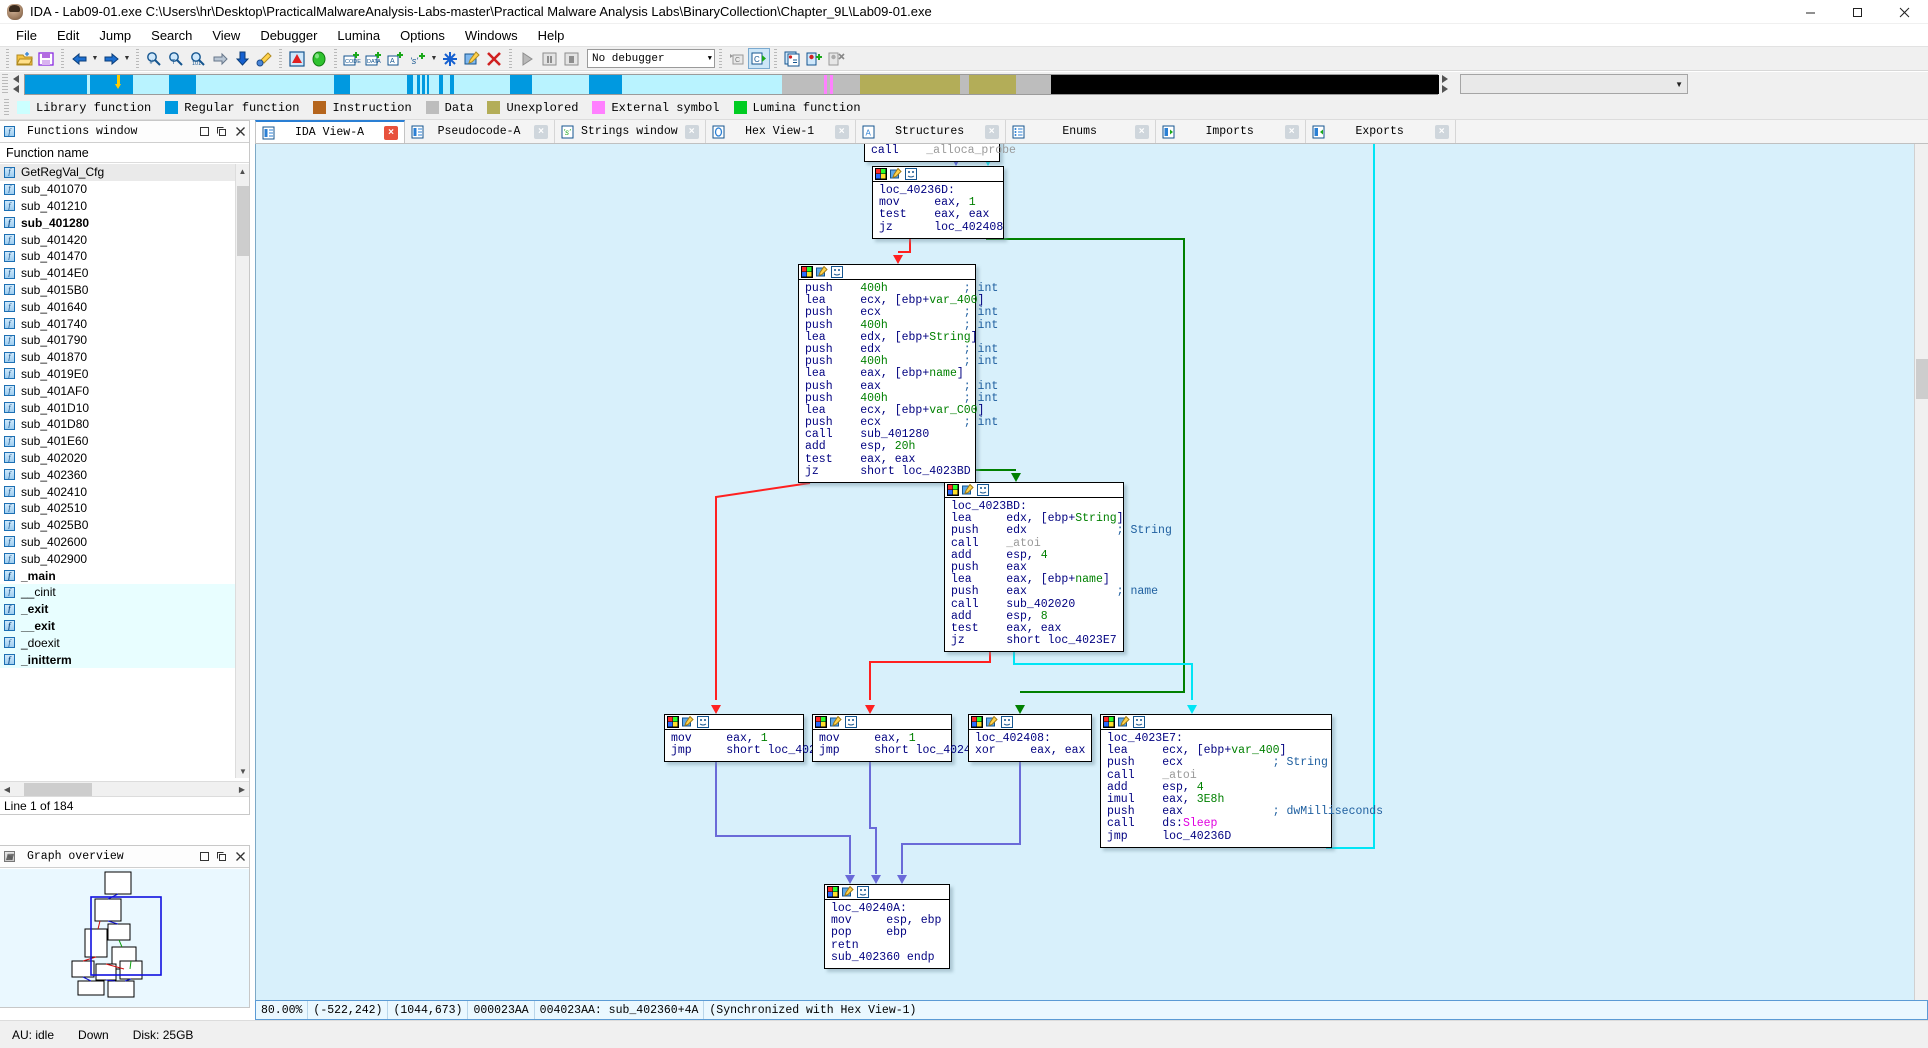  Describe the element at coordinates (117, 542) in the screenshot. I see `function-list-item: f sub_402600` at that location.